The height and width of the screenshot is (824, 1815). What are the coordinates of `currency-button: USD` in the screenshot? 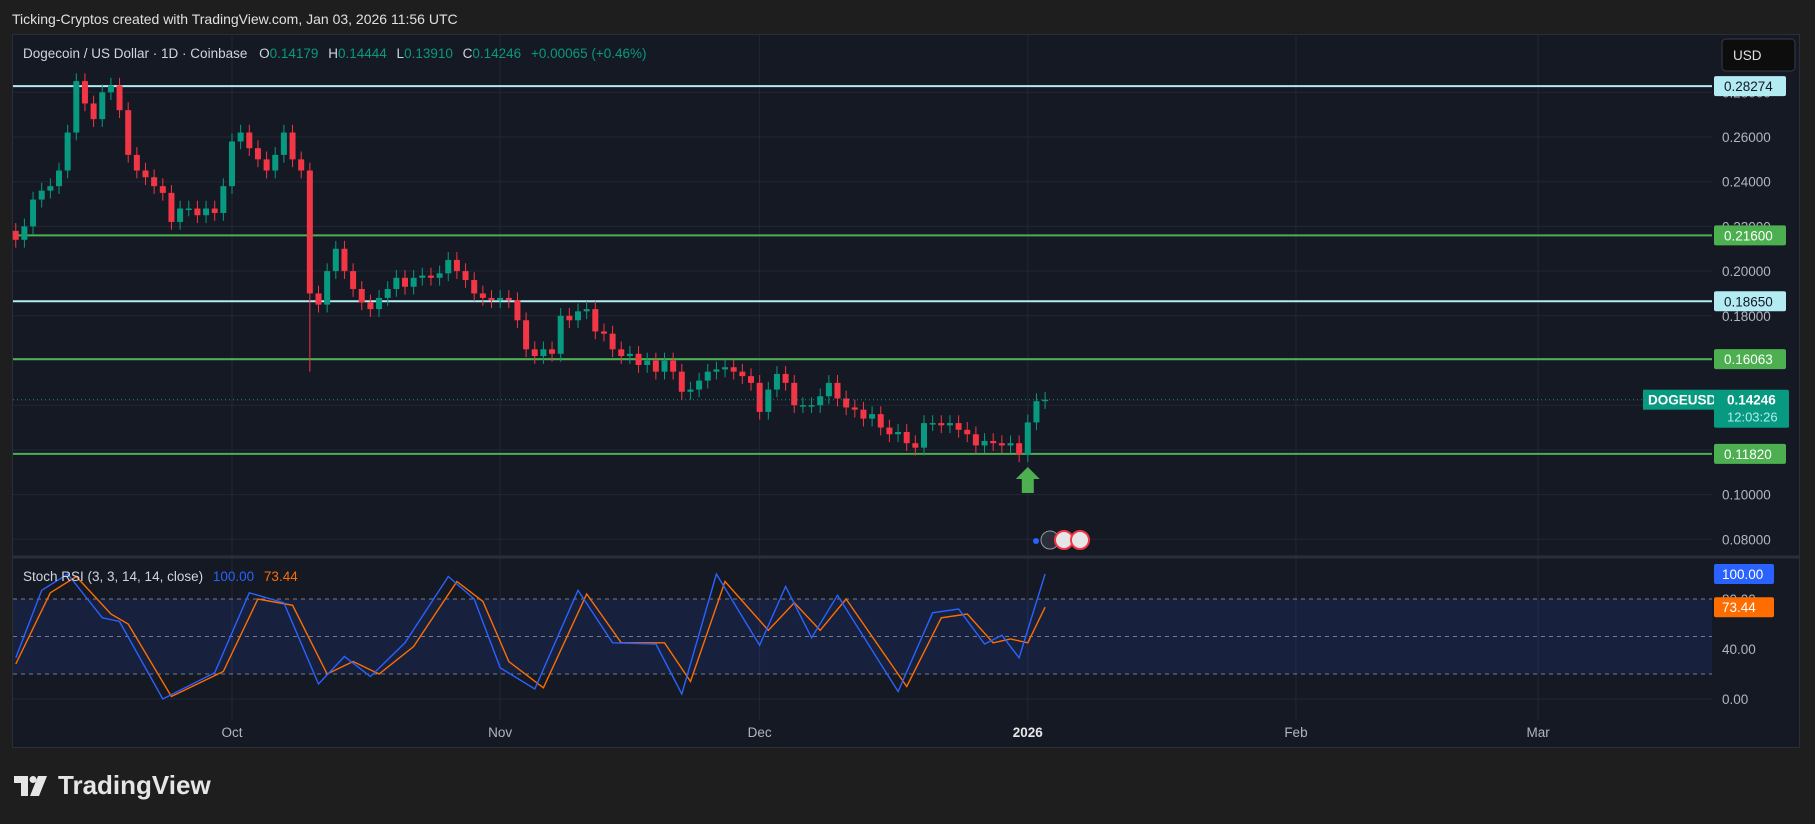 It's located at (1758, 55).